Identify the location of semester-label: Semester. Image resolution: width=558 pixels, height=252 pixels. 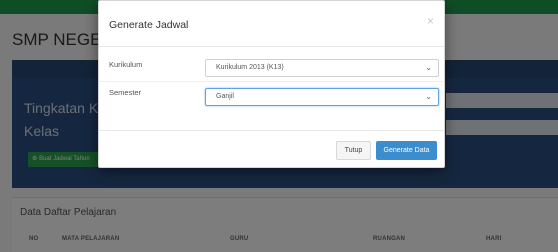
(125, 92).